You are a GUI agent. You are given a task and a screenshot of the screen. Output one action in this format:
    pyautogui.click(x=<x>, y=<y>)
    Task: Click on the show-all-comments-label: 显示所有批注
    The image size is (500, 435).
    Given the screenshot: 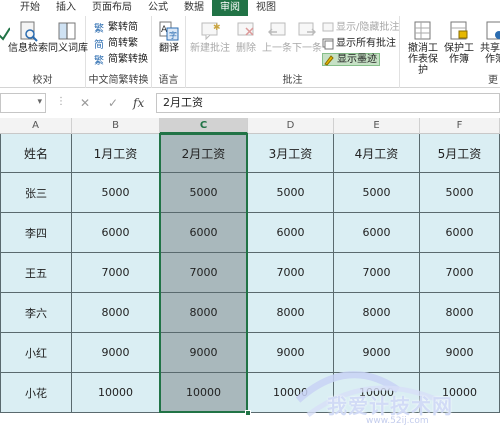 What is the action you would take?
    pyautogui.click(x=366, y=43)
    